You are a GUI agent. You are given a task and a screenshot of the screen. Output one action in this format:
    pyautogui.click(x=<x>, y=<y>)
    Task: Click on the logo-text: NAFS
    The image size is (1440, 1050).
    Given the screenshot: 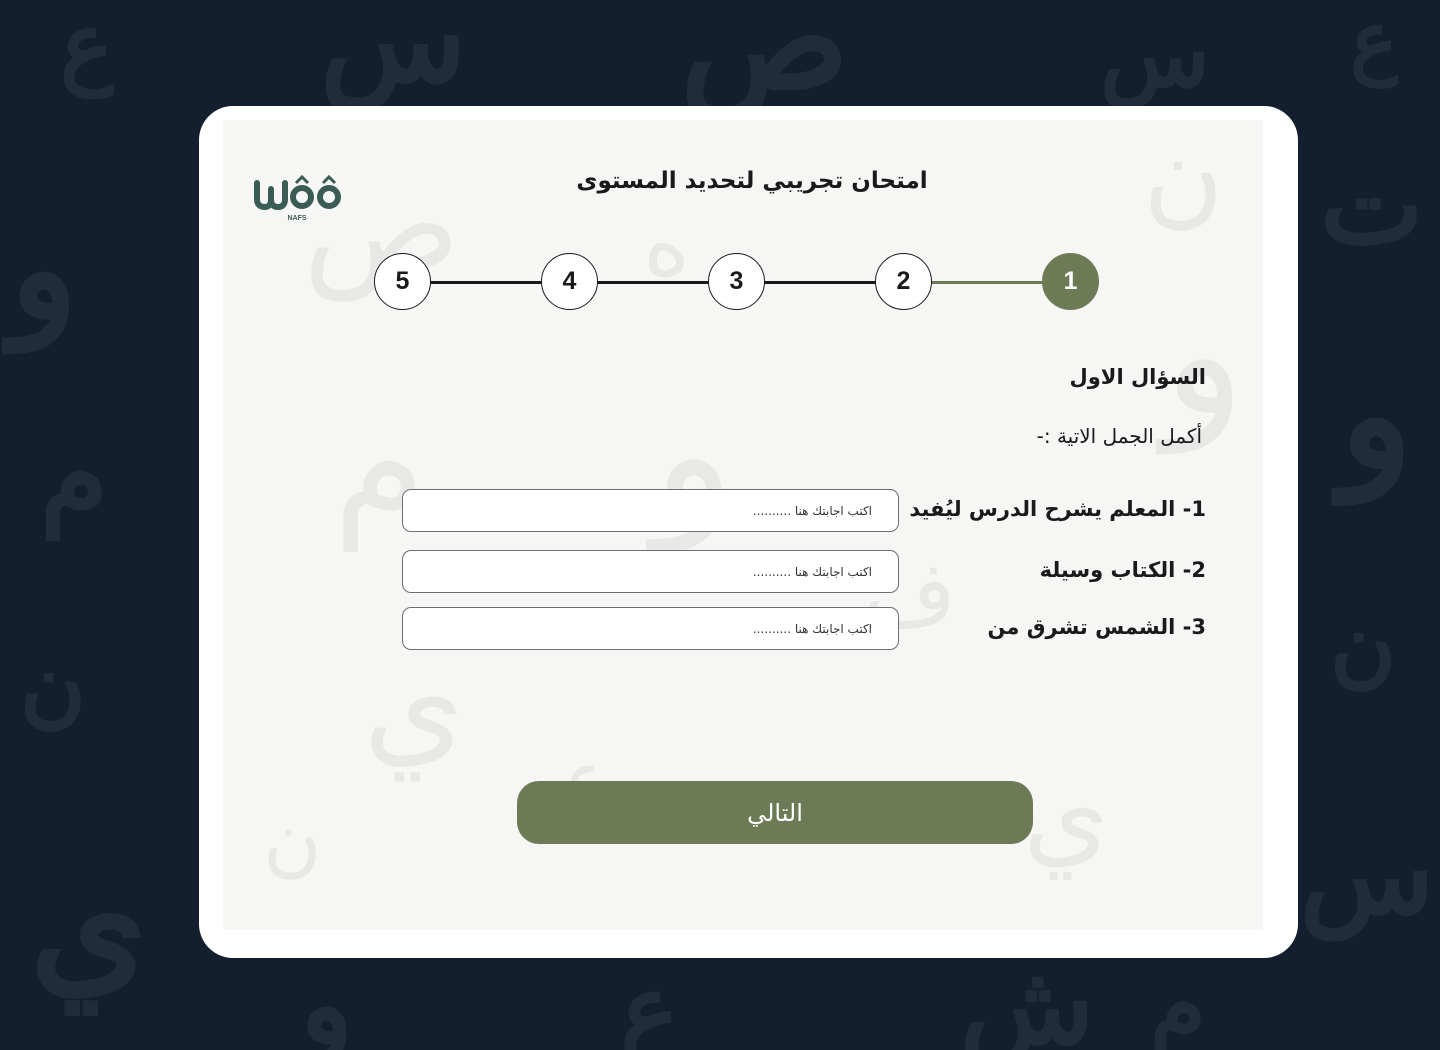 What is the action you would take?
    pyautogui.click(x=296, y=218)
    